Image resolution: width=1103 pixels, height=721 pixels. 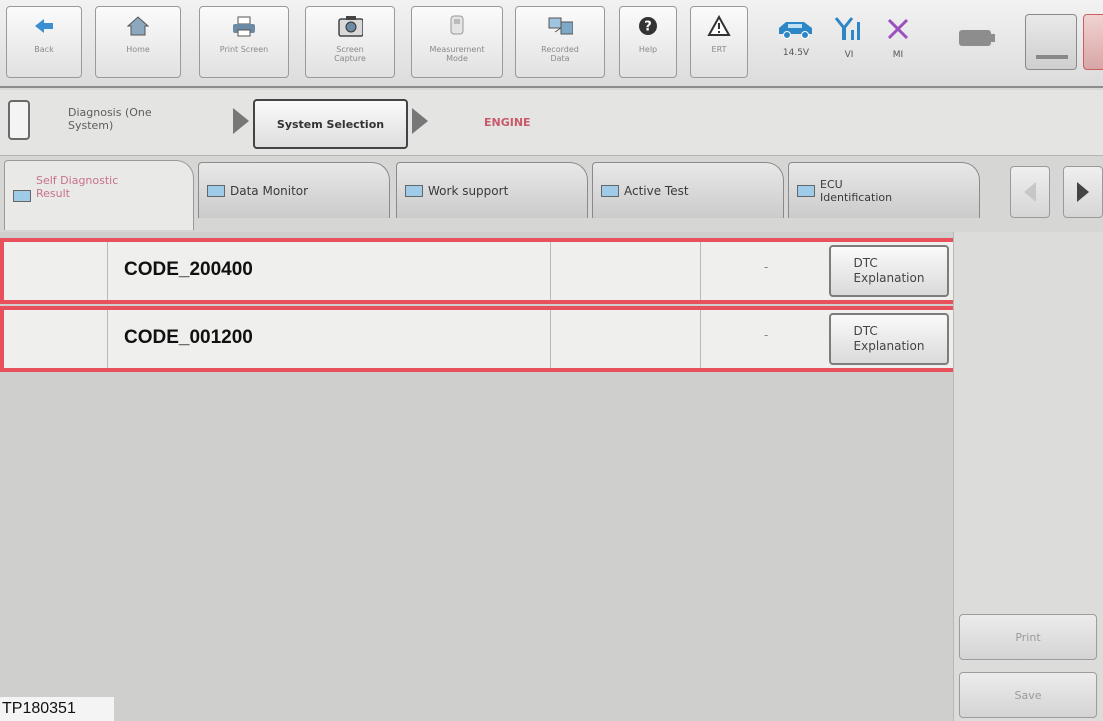 What do you see at coordinates (849, 31) in the screenshot?
I see `signal-icon` at bounding box center [849, 31].